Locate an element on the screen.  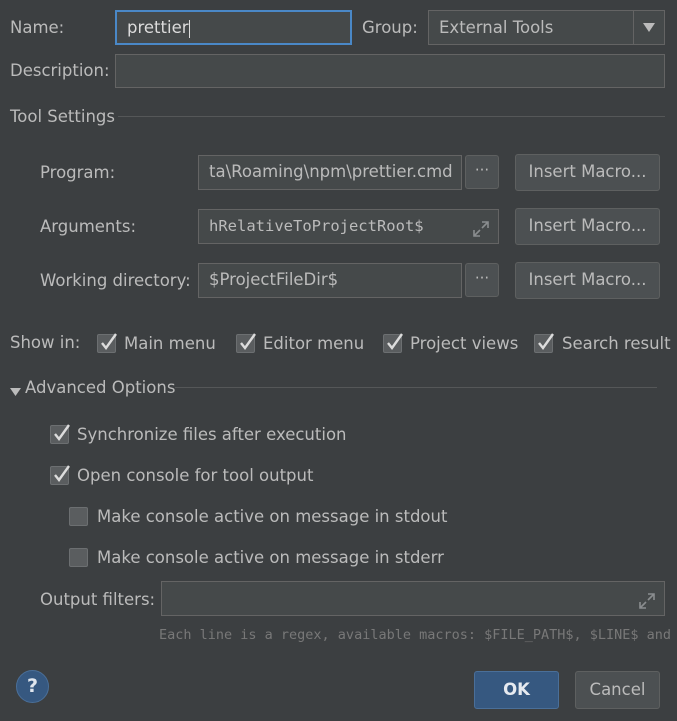
arguments-input: hRelativeToProjectRoot$ is located at coordinates (348, 226).